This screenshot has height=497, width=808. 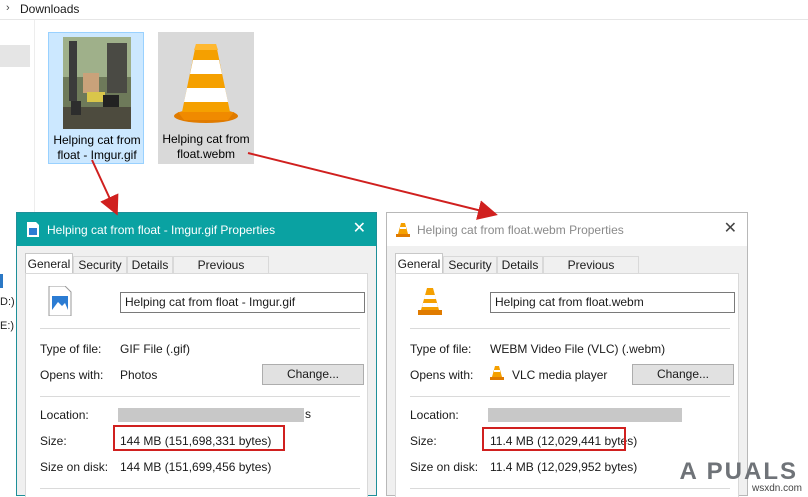 I want to click on file-name-line2: float - Imgur.gif, so click(x=97, y=155).